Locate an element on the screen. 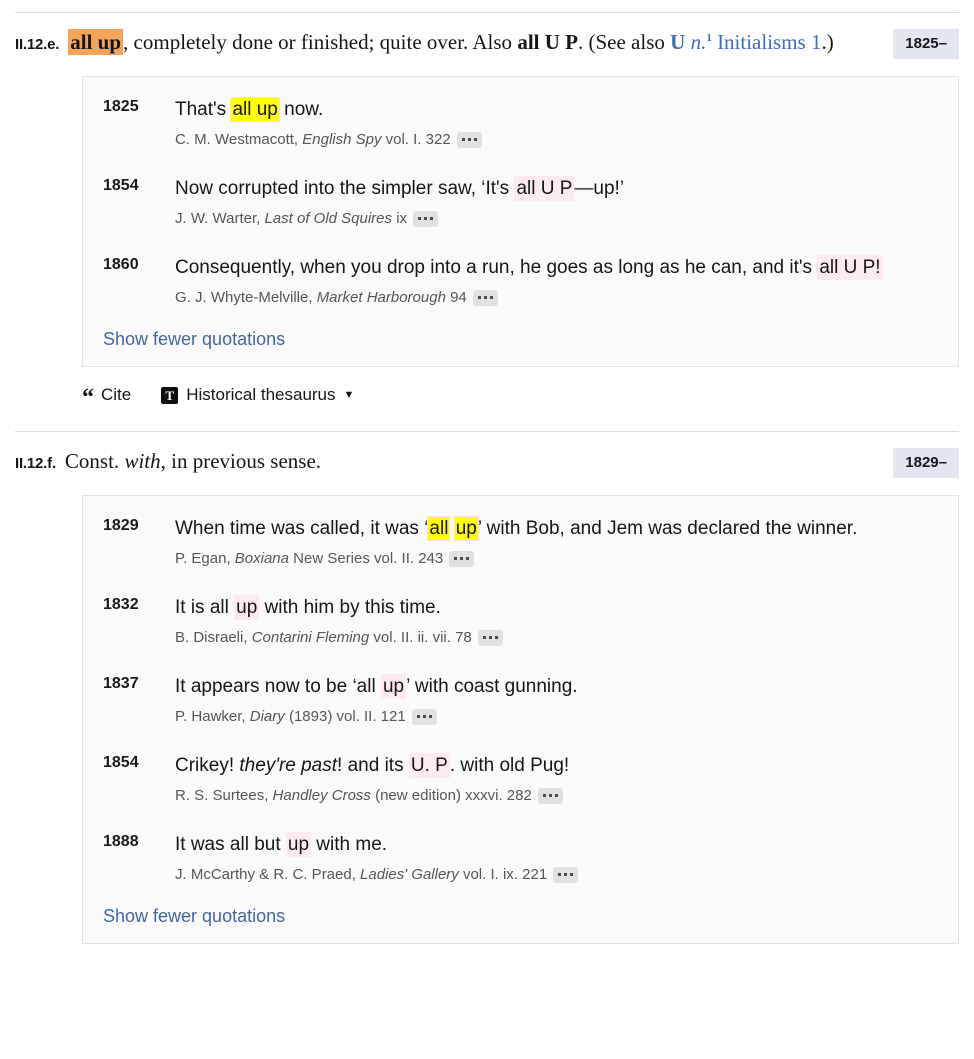 This screenshot has width=974, height=1059. sense-definition-text-1: Const. is located at coordinates (94, 461).